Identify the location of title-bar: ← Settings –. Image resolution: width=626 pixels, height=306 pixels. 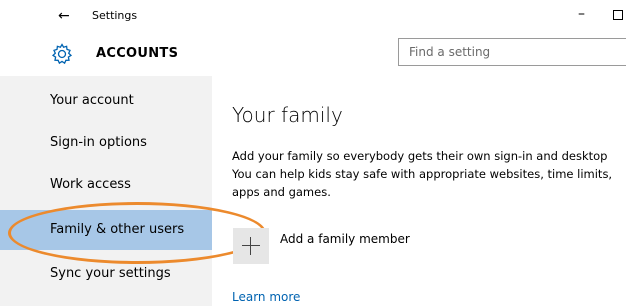
(313, 17).